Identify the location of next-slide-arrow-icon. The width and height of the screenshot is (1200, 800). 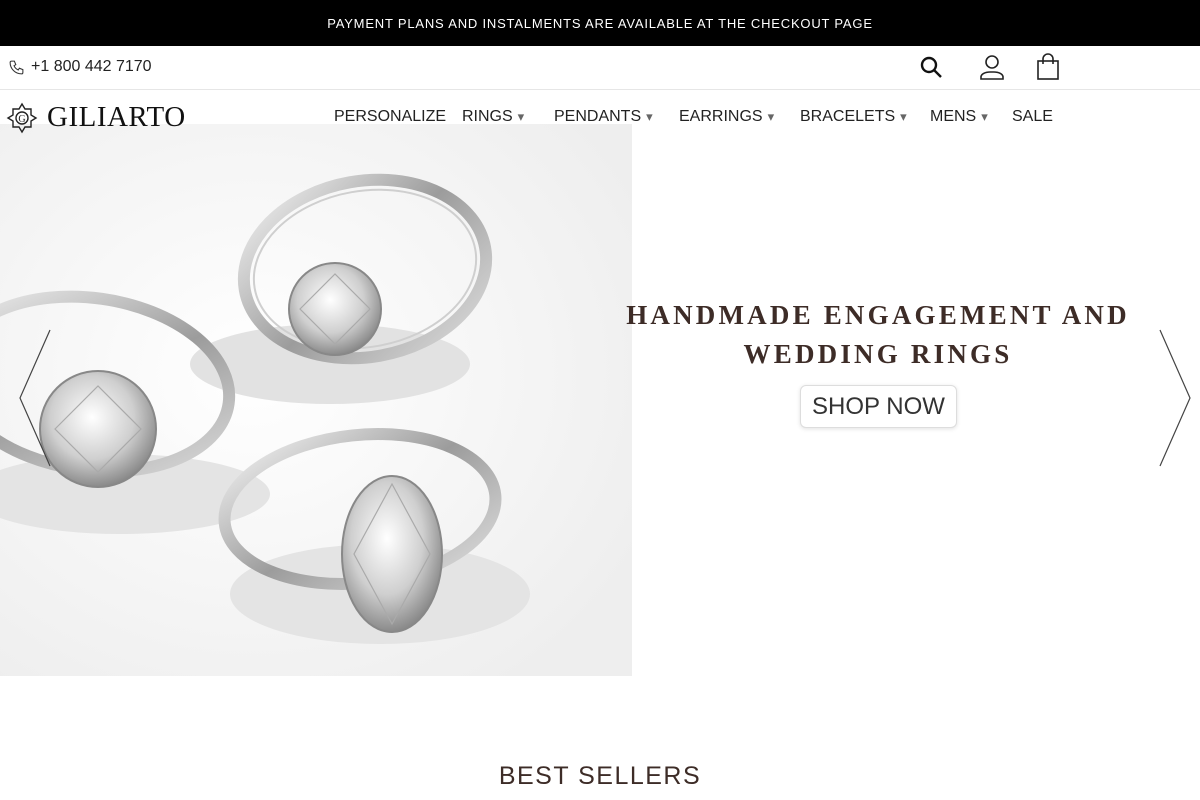
(1176, 398).